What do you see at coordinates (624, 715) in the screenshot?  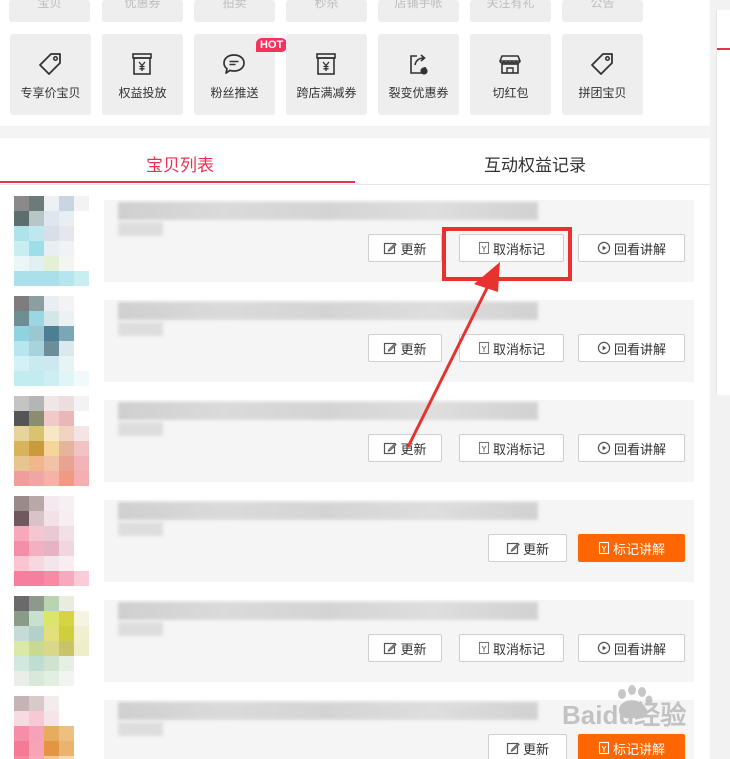 I see `watermark-text: Baidu经验` at bounding box center [624, 715].